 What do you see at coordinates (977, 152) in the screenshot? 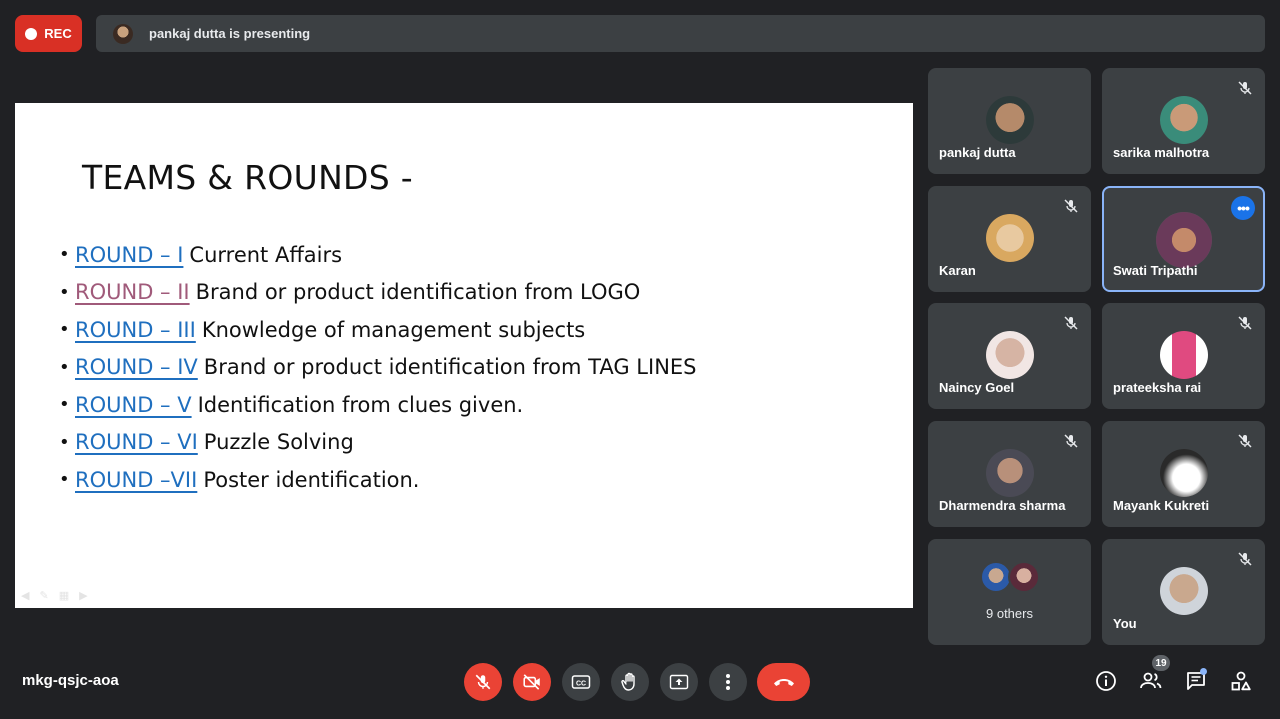
I see `participant-name: pankaj dutta` at bounding box center [977, 152].